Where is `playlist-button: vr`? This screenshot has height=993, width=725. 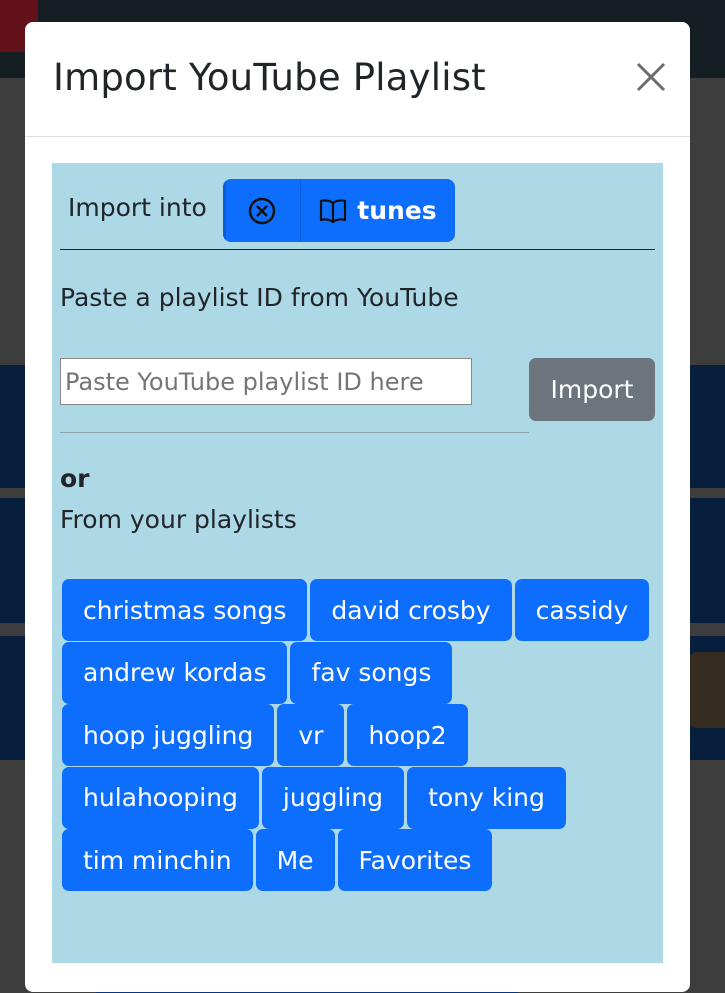 playlist-button: vr is located at coordinates (311, 735).